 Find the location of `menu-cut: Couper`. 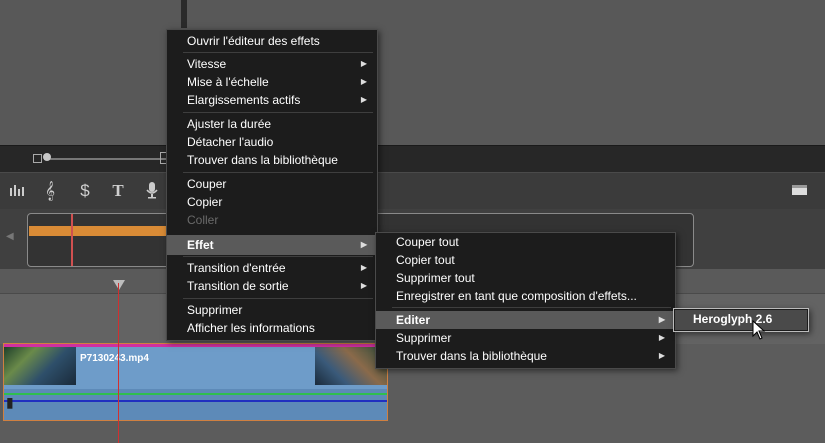

menu-cut: Couper is located at coordinates (272, 184).